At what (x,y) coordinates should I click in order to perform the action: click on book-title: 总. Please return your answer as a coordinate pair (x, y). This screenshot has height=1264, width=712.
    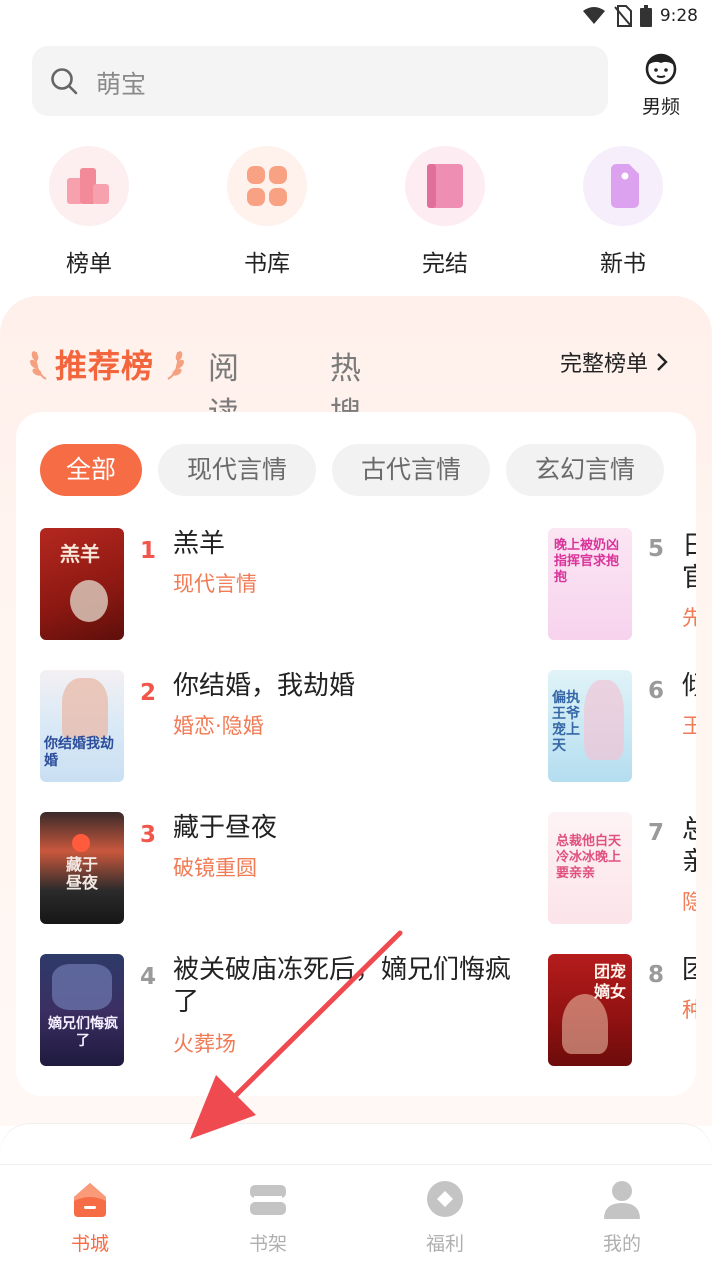
    Looking at the image, I should click on (689, 830).